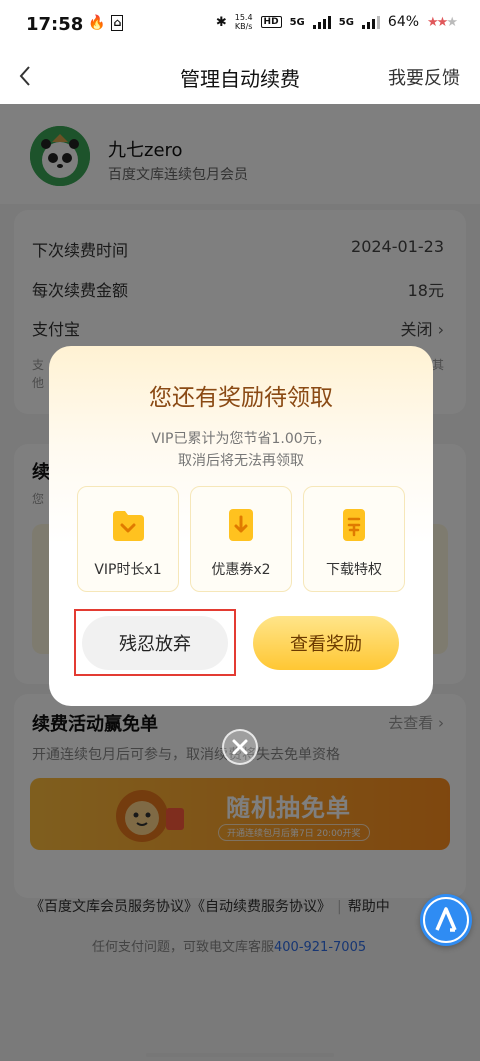  Describe the element at coordinates (128, 570) in the screenshot. I see `reward-label: VIP时长x1` at that location.